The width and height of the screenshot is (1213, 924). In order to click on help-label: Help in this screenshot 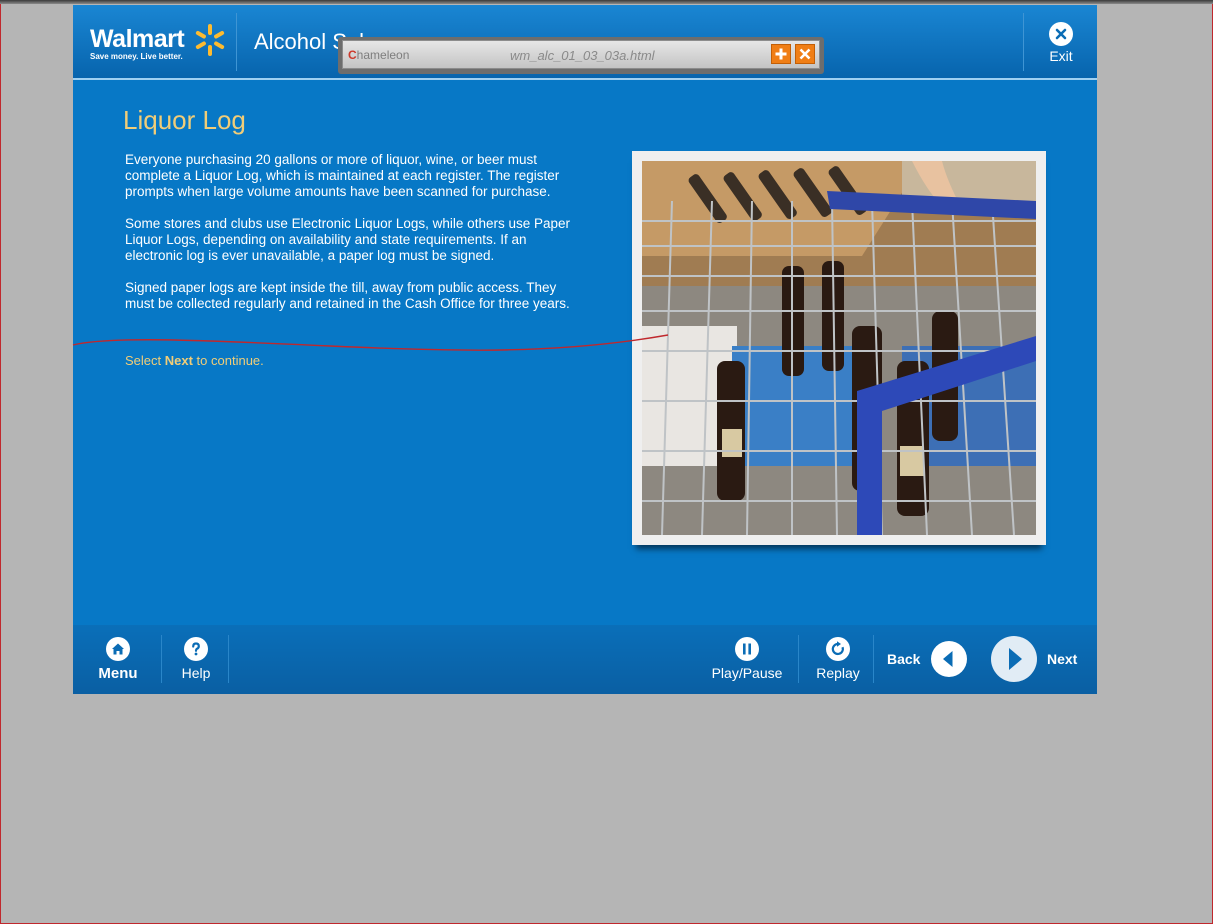, I will do `click(196, 673)`.